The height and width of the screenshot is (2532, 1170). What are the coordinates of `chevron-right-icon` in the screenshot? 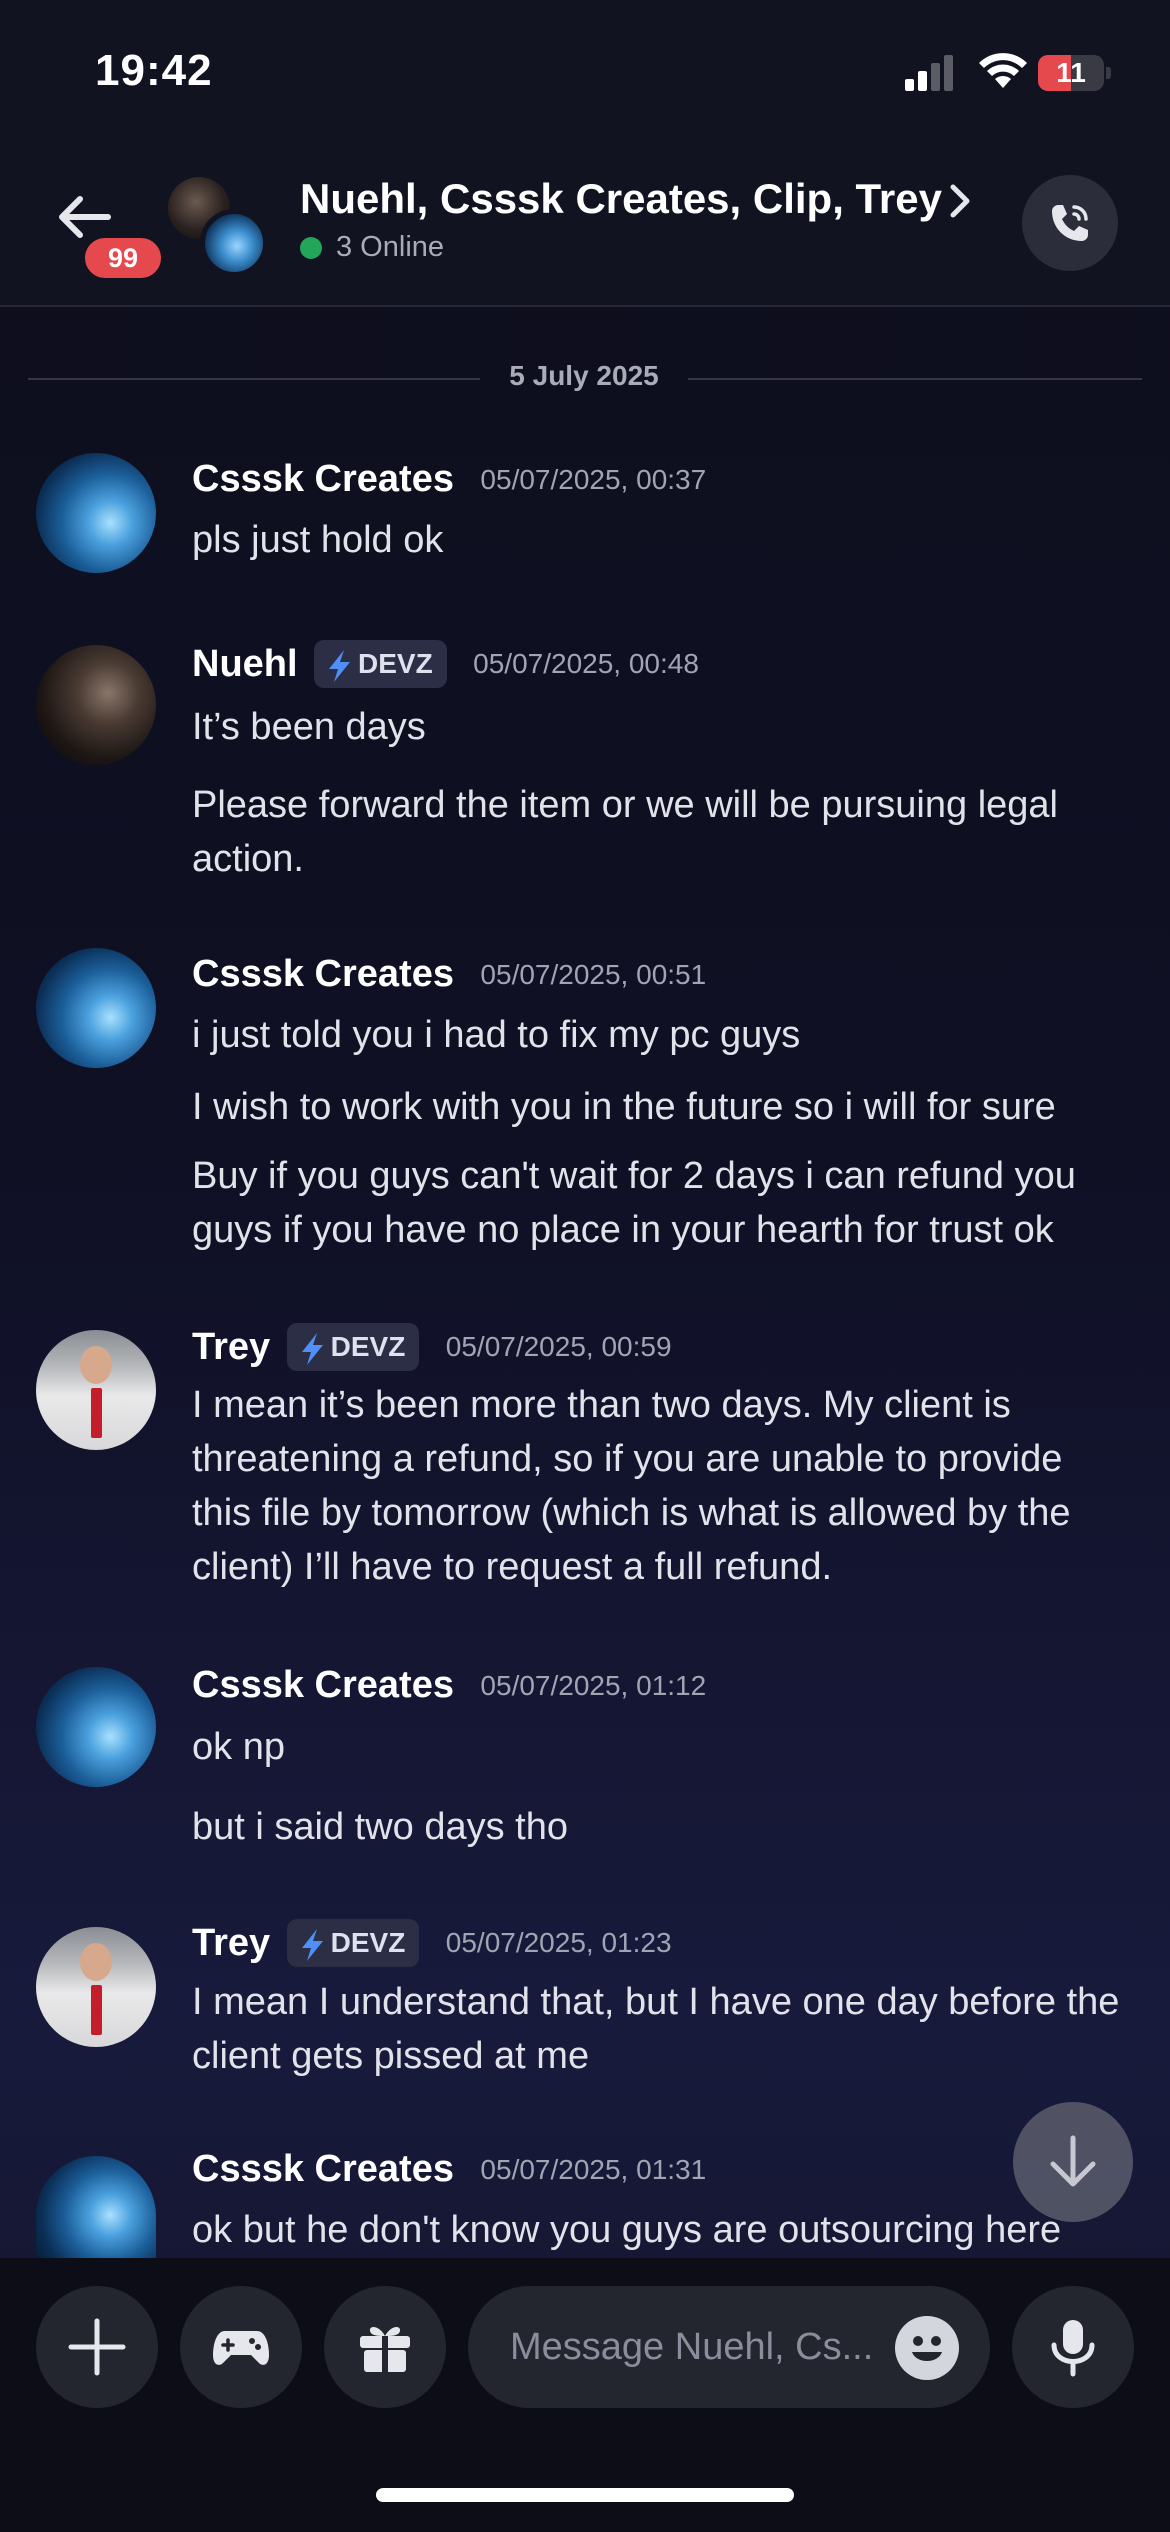 It's located at (960, 201).